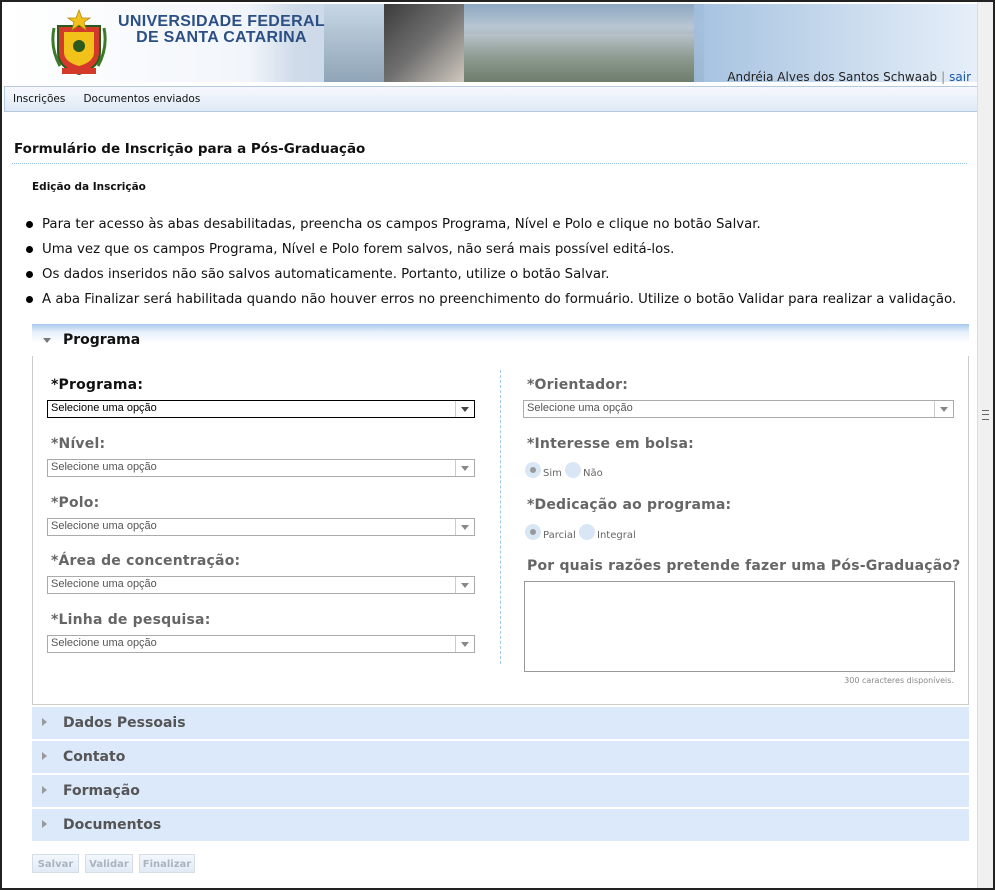  I want to click on section-dados-pessoais-header: Dados Pessoais, so click(500, 723).